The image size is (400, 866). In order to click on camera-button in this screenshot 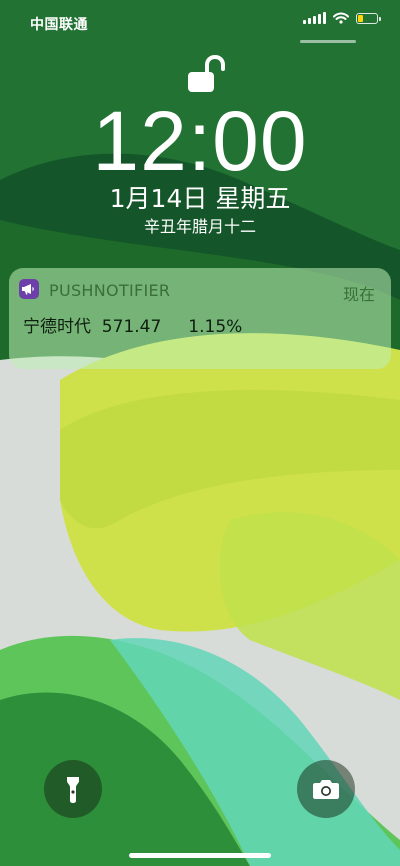, I will do `click(326, 789)`.